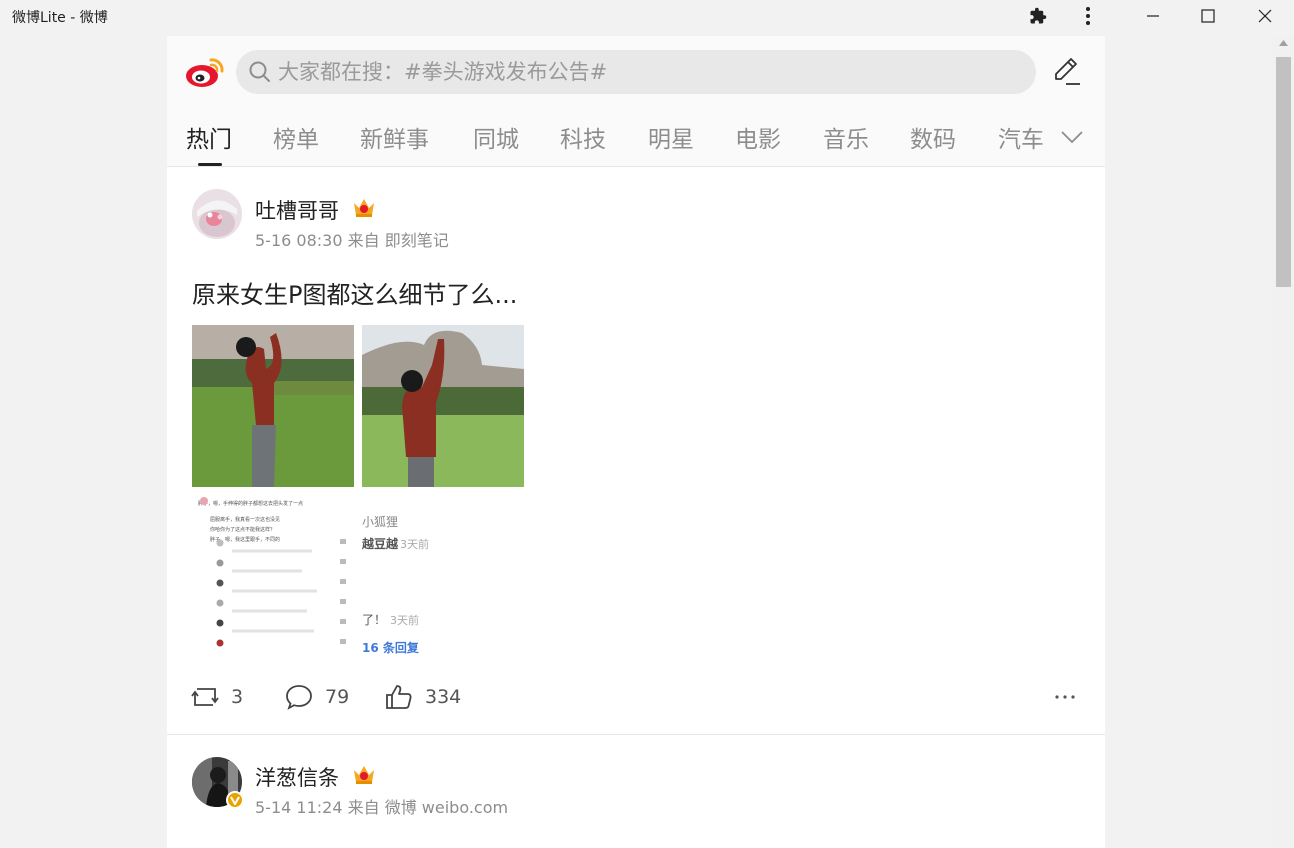  Describe the element at coordinates (1208, 16) in the screenshot. I see `maximize-icon` at that location.